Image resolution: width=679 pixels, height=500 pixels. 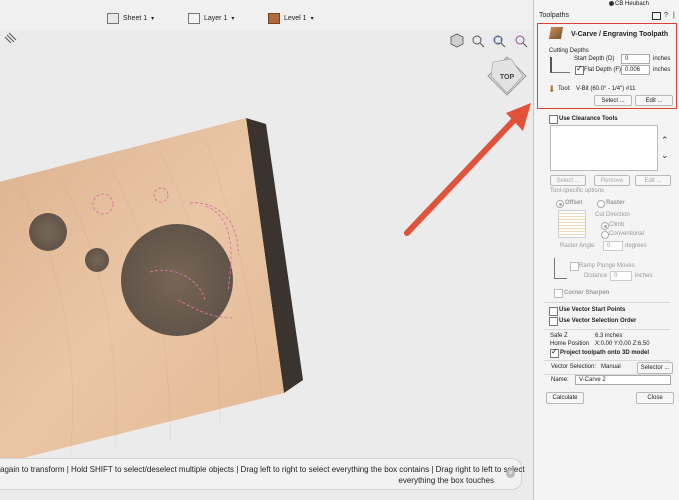 I want to click on view-cube-label: TOP, so click(x=507, y=77).